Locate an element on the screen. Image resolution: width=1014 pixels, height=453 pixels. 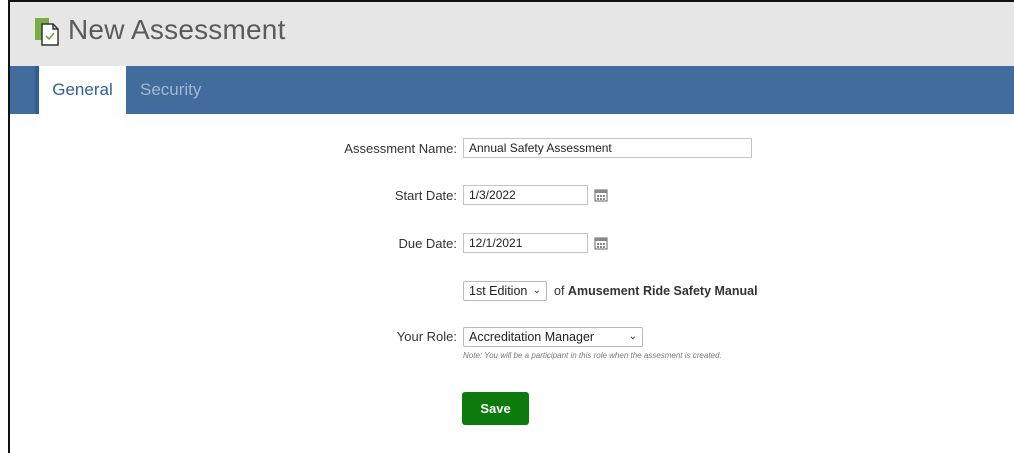
your-role-label: Your Role: is located at coordinates (426, 336).